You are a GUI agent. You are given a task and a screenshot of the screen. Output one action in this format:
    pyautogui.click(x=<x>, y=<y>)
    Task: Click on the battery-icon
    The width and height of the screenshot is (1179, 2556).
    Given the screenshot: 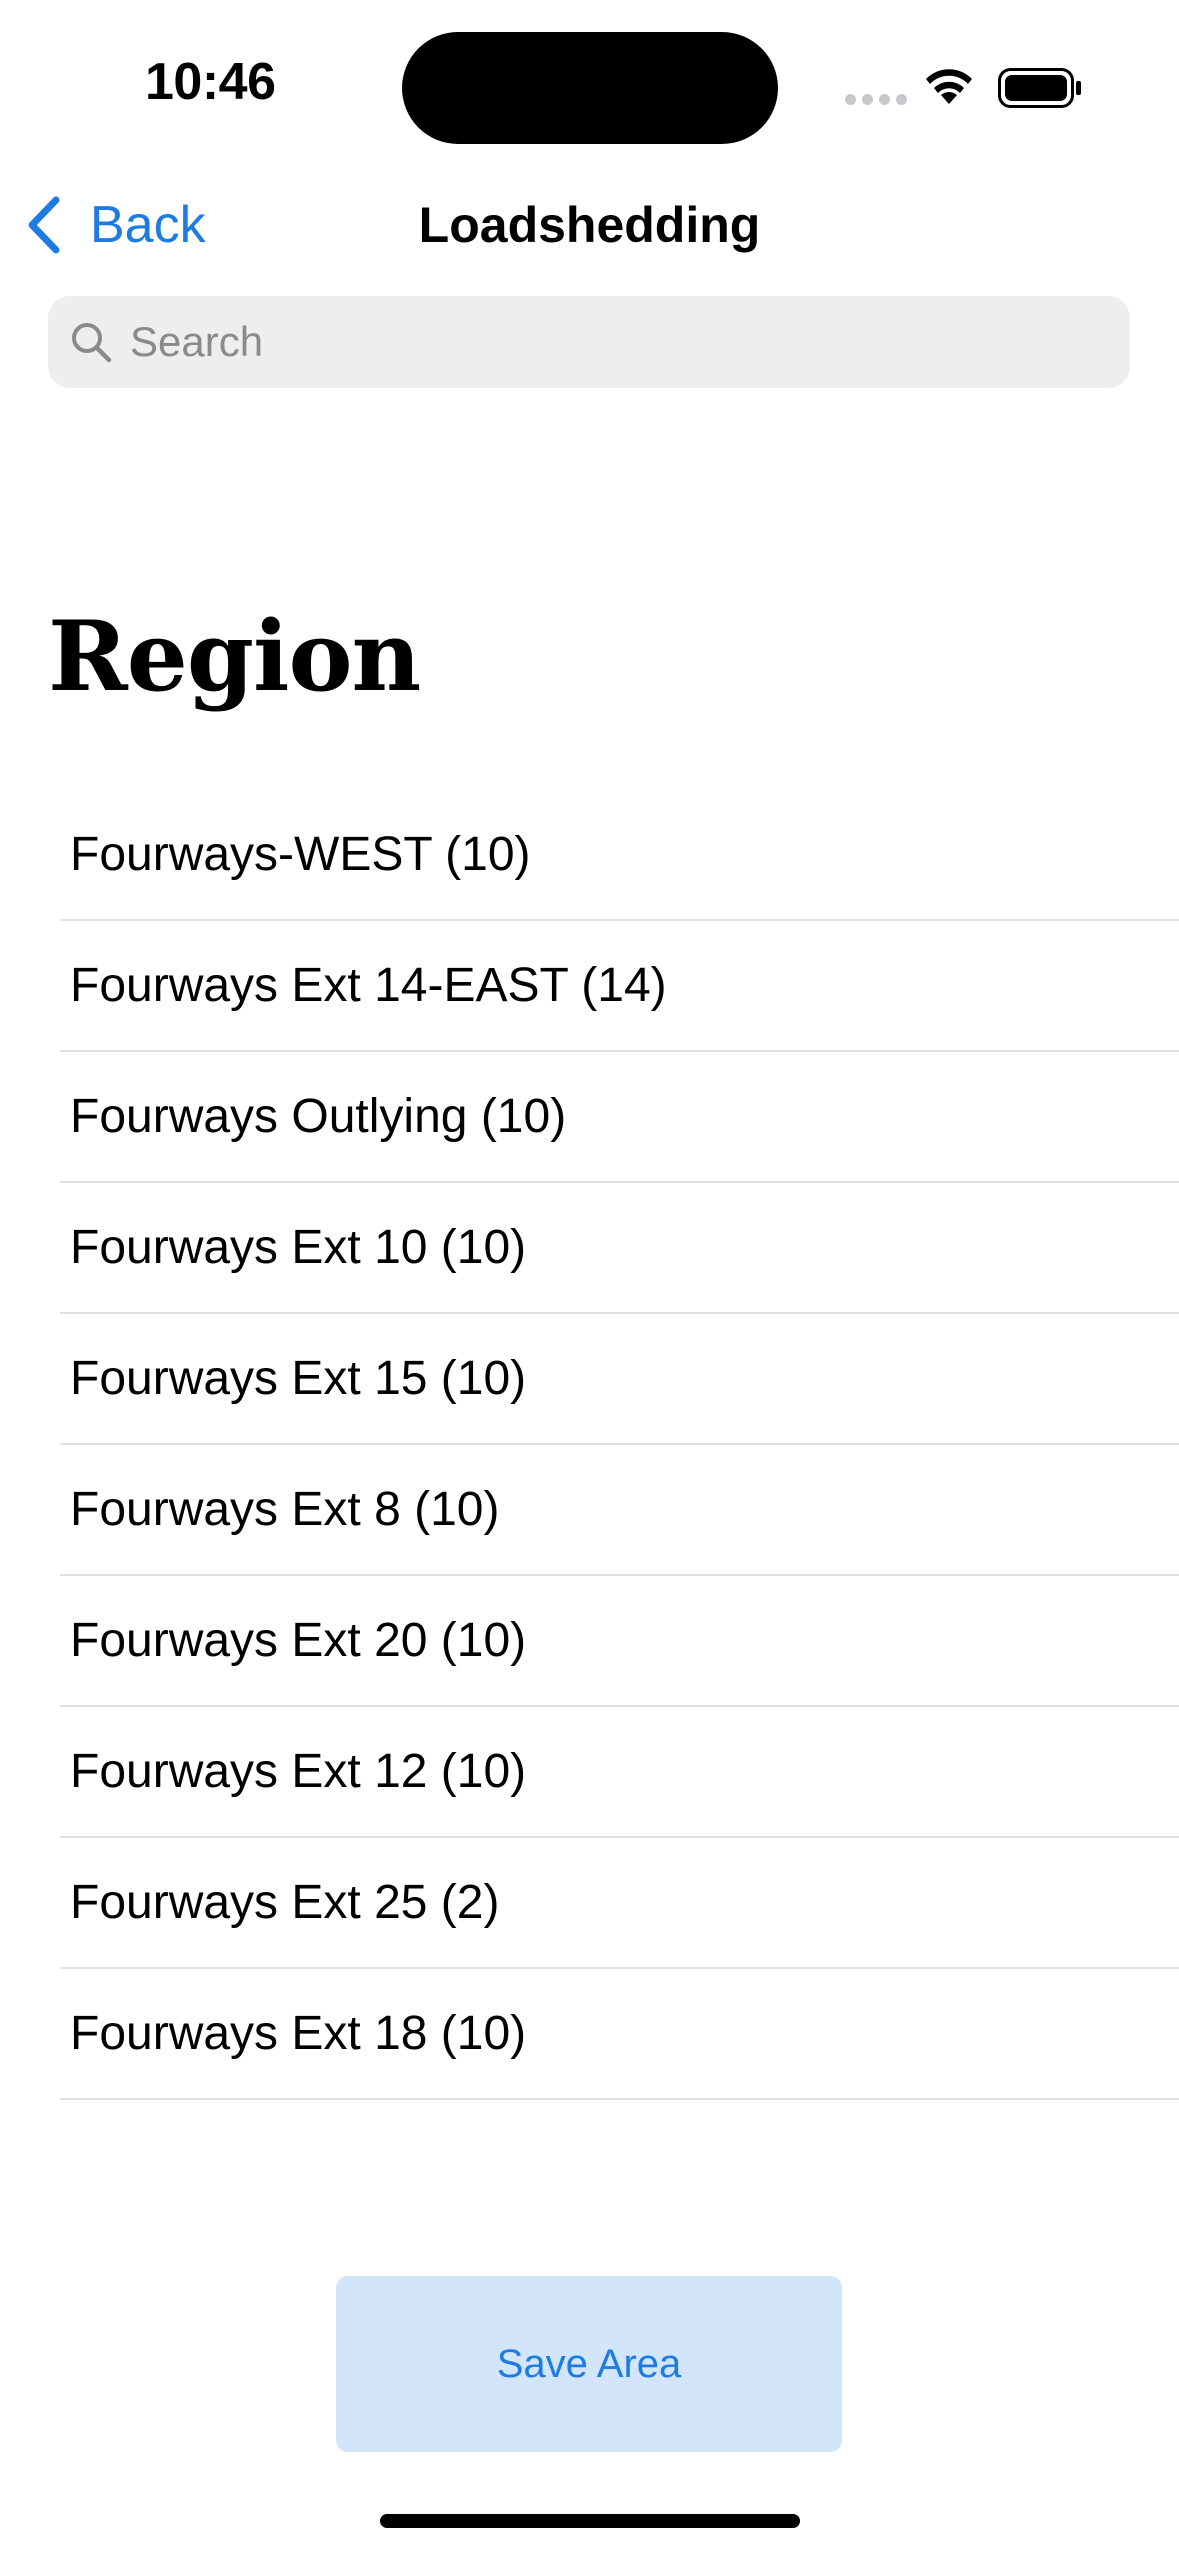 What is the action you would take?
    pyautogui.click(x=1039, y=88)
    